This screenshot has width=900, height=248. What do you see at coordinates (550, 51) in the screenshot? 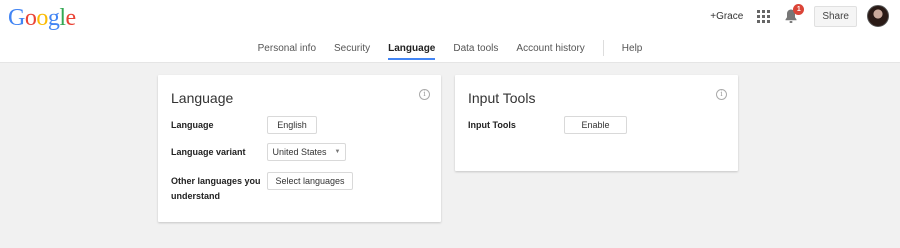
I see `tab-account-history: Account history` at bounding box center [550, 51].